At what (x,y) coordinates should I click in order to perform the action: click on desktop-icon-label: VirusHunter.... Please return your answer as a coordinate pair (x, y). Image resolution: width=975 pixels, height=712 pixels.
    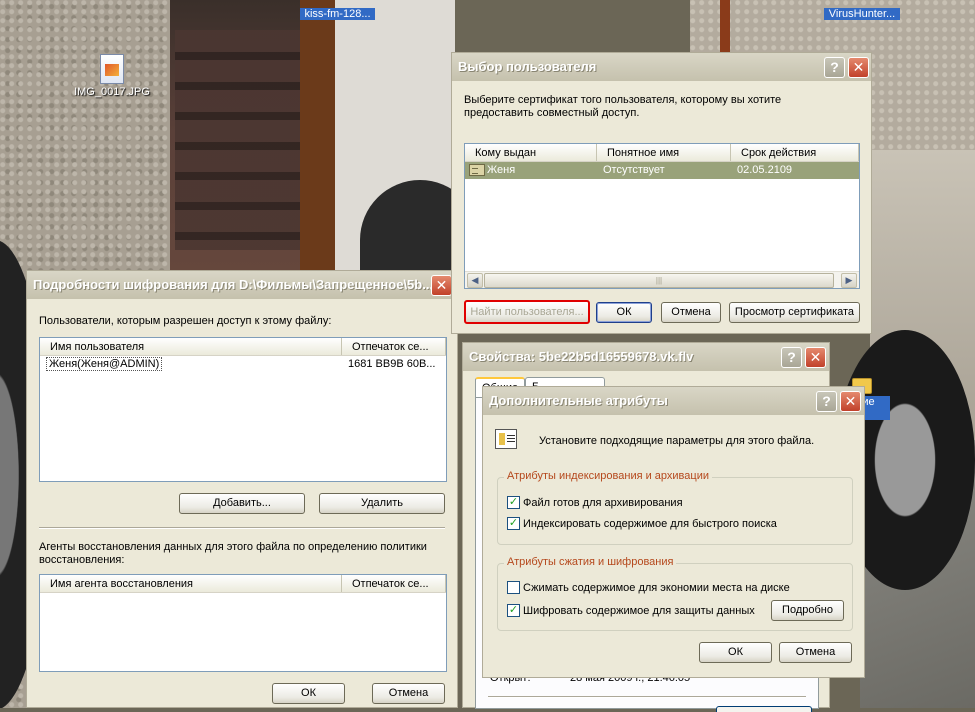
    Looking at the image, I should click on (862, 14).